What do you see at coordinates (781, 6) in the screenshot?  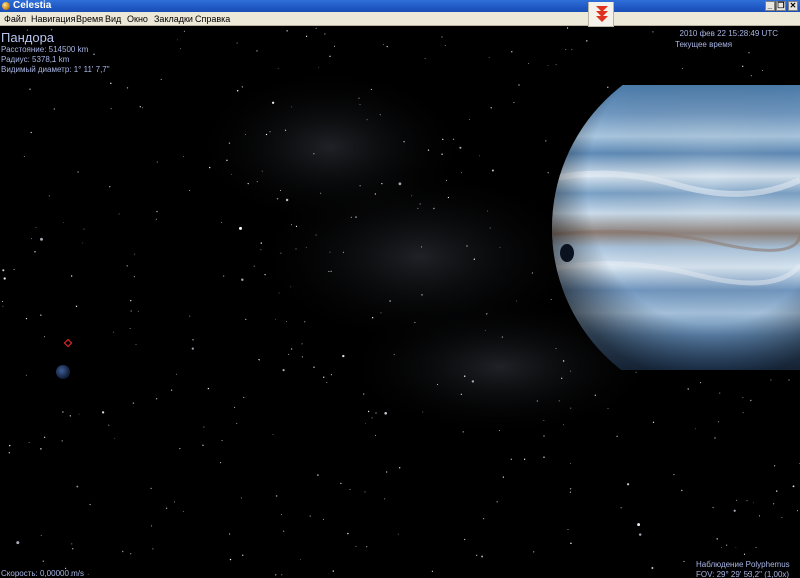 I see `maximize-button: ❐` at bounding box center [781, 6].